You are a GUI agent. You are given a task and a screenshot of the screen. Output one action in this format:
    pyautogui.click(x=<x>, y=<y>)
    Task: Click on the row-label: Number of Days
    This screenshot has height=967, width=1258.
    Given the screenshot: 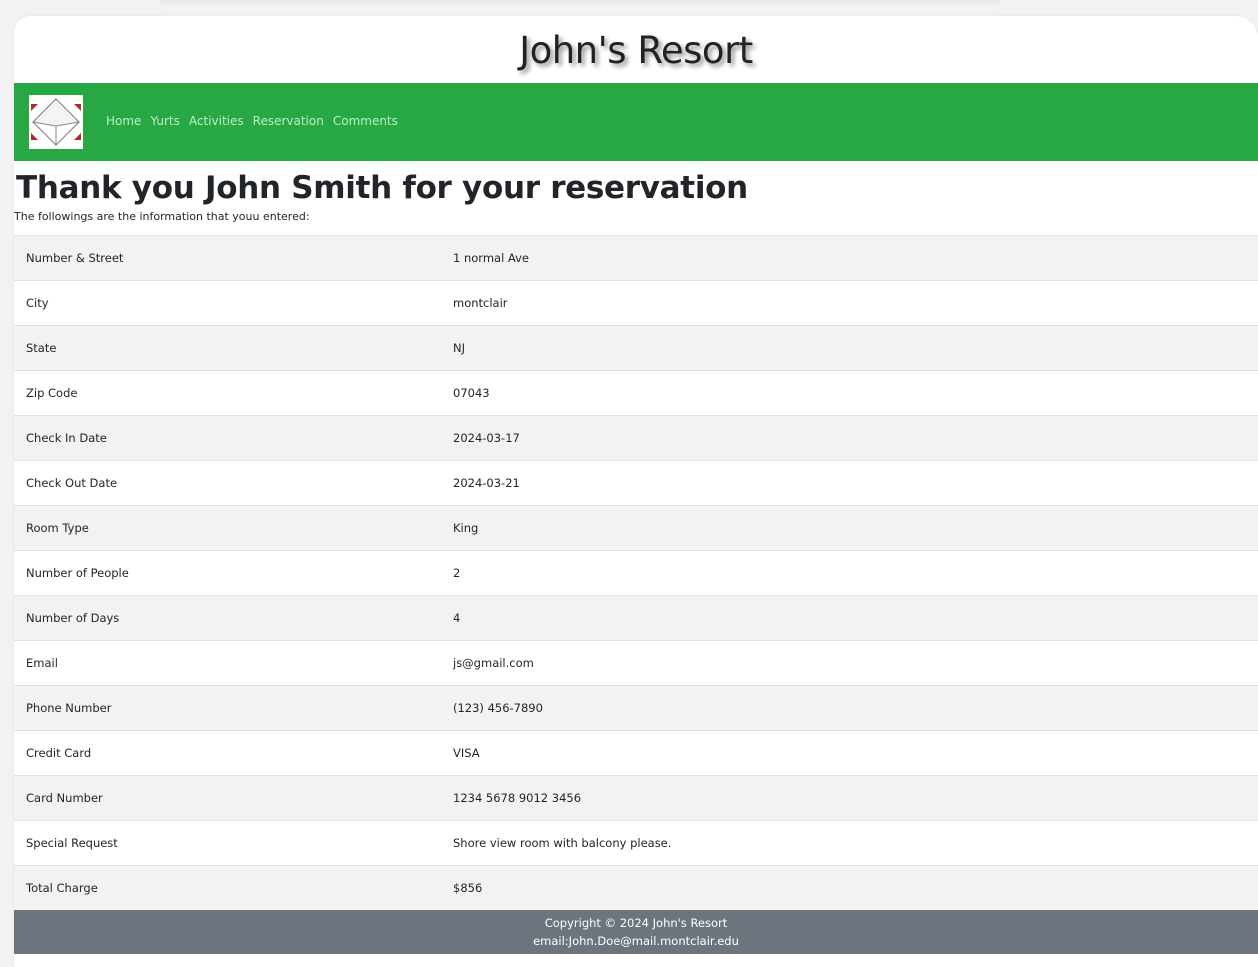 What is the action you would take?
    pyautogui.click(x=227, y=618)
    